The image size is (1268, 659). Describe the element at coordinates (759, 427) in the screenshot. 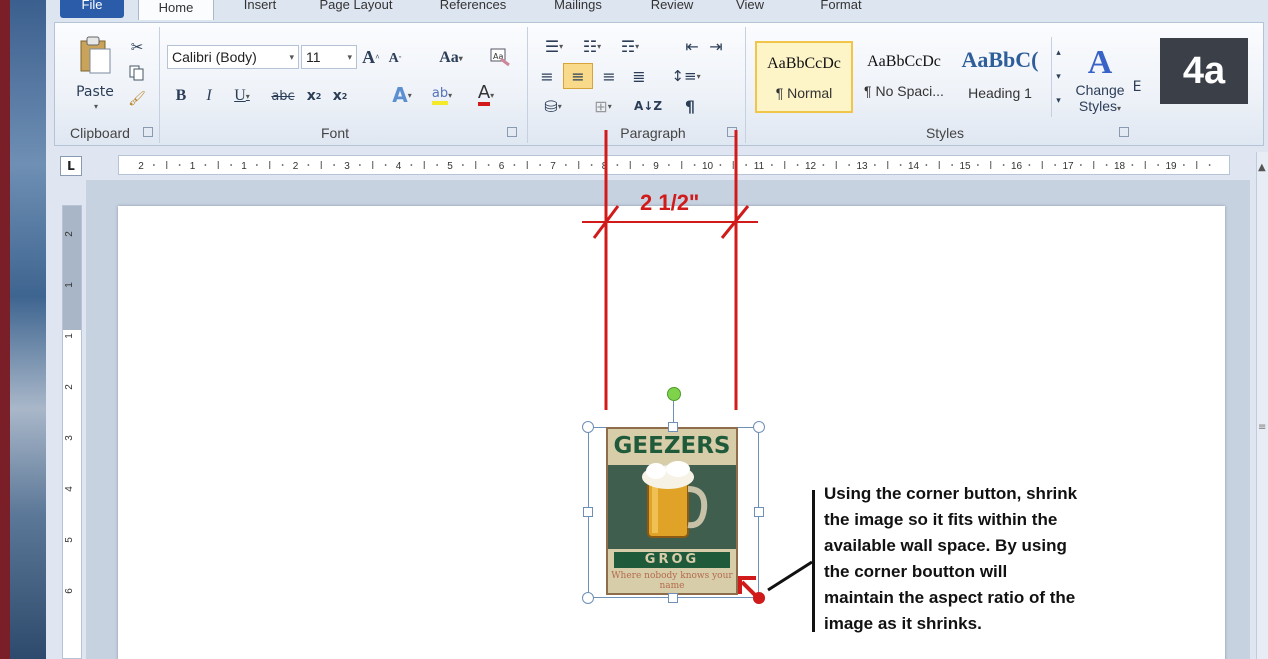

I see `resize-handle-top-right` at that location.